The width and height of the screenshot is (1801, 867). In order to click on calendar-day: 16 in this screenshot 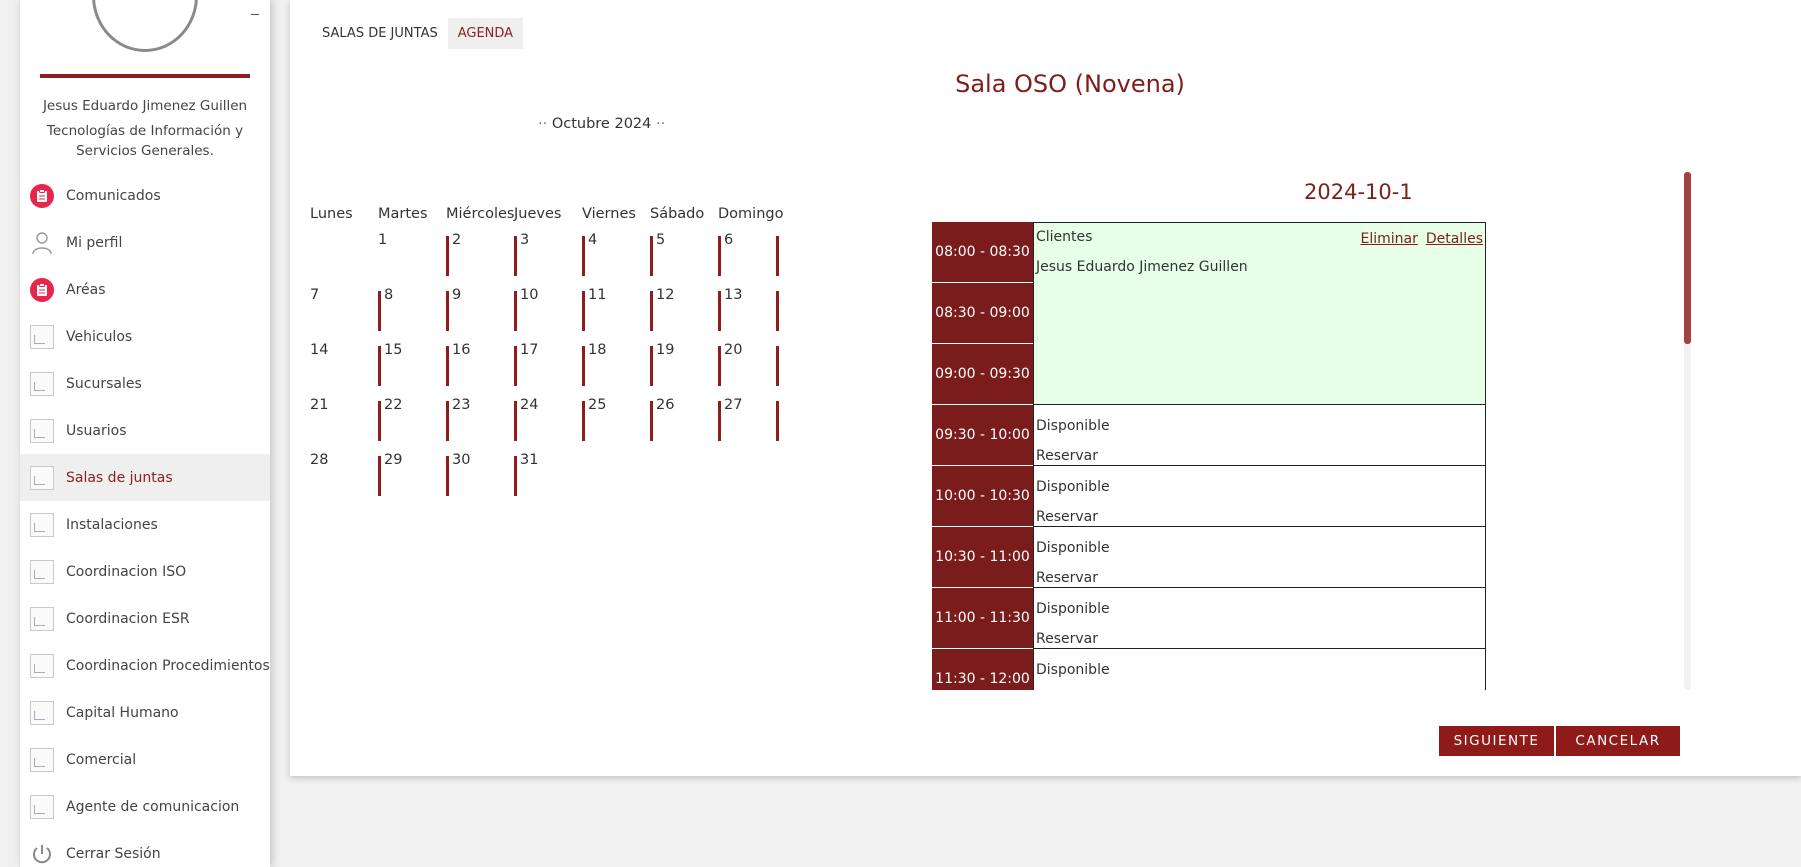, I will do `click(475, 363)`.